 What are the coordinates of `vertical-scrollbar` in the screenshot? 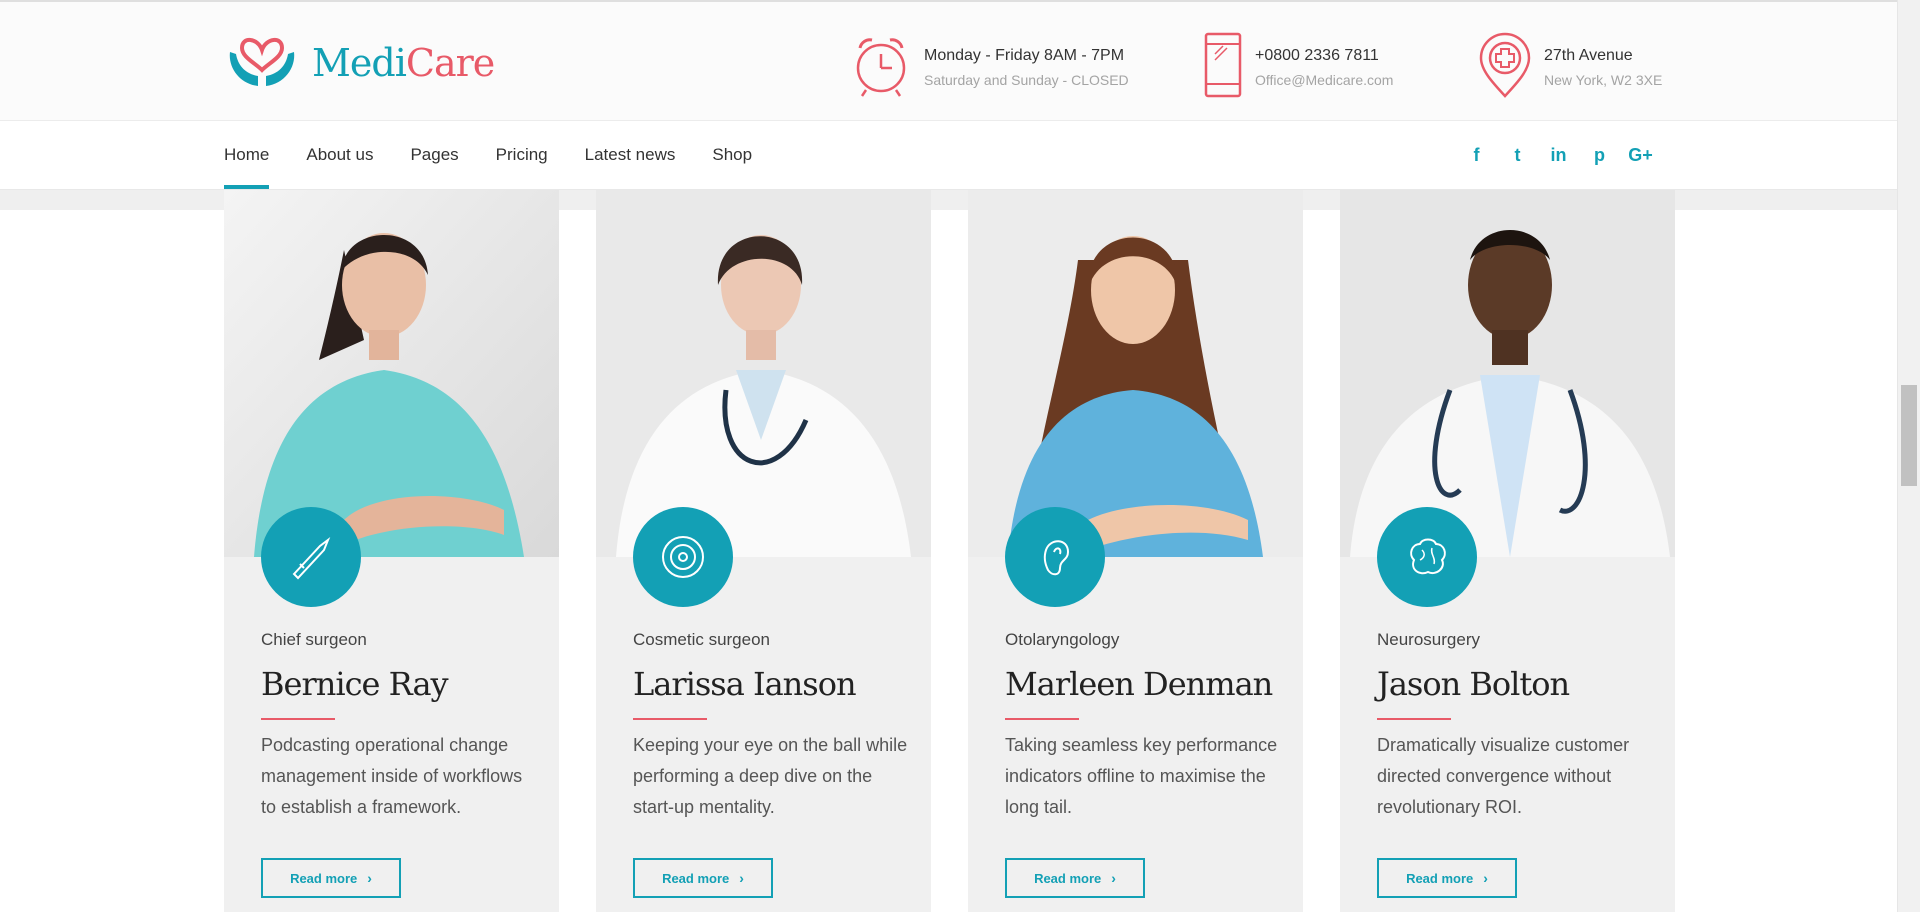 It's located at (1908, 456).